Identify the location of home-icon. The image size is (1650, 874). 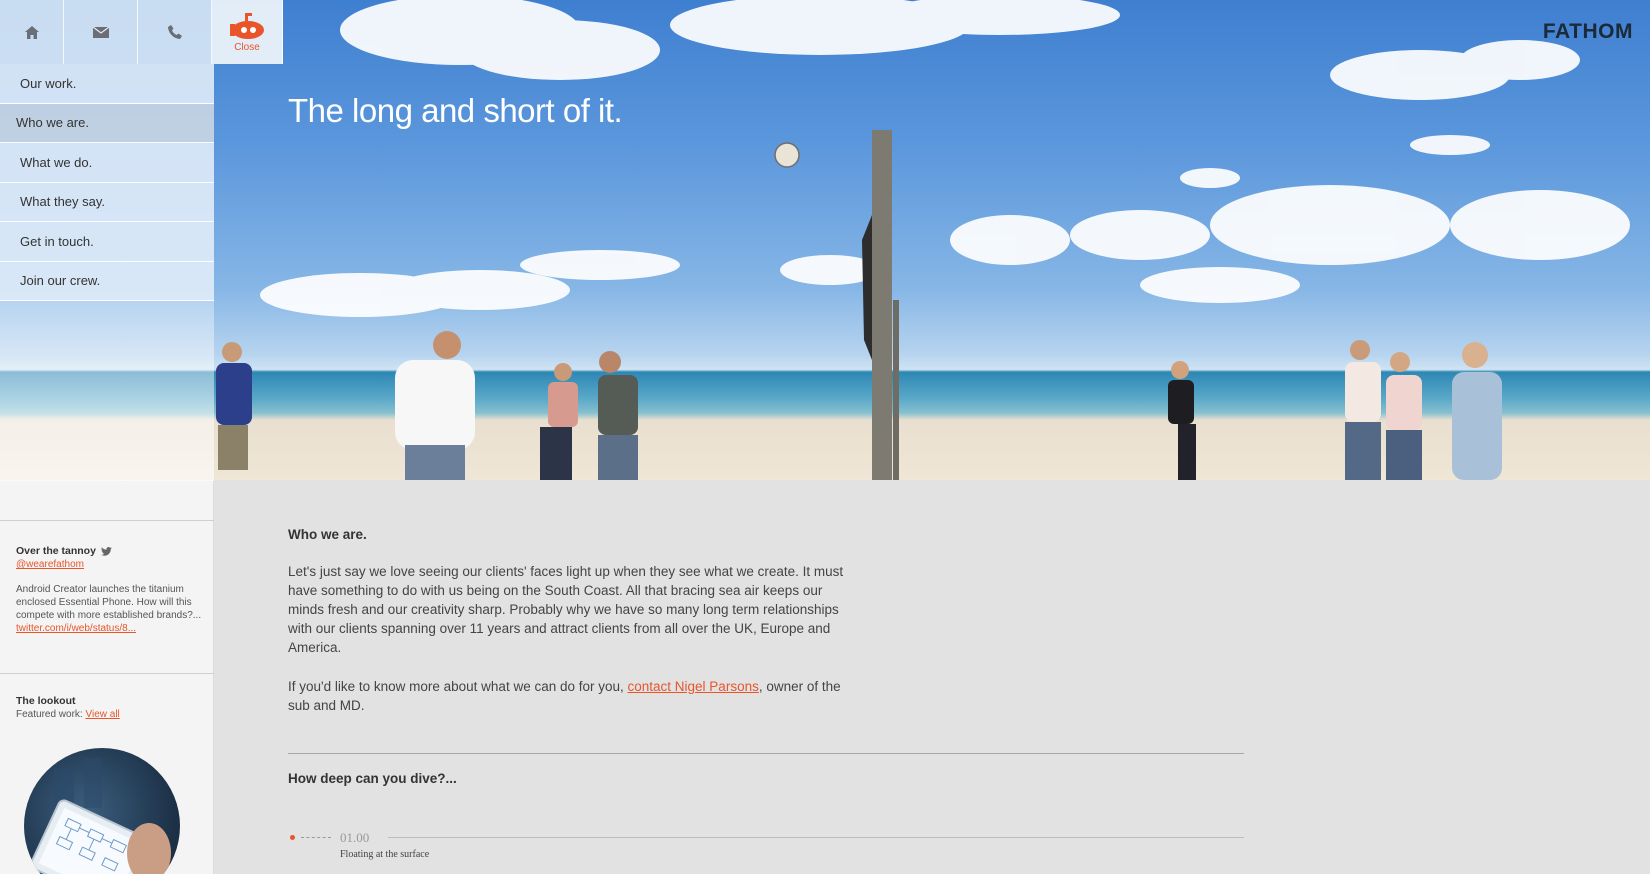
(31, 32).